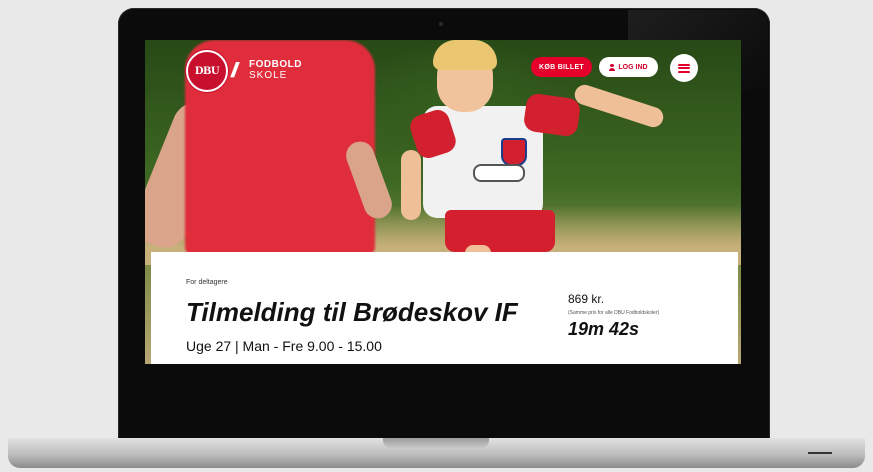 The image size is (873, 472). Describe the element at coordinates (514, 152) in the screenshot. I see `club-badge-icon` at that location.